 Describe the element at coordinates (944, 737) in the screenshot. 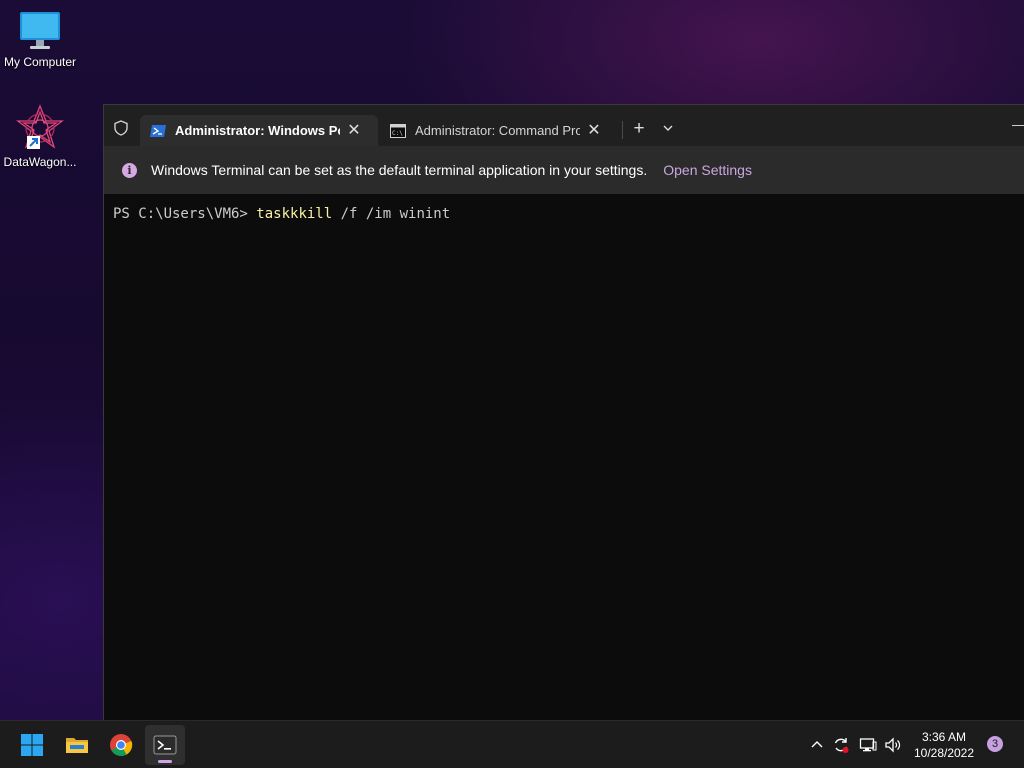

I see `clock-time: 3:36 AM` at that location.